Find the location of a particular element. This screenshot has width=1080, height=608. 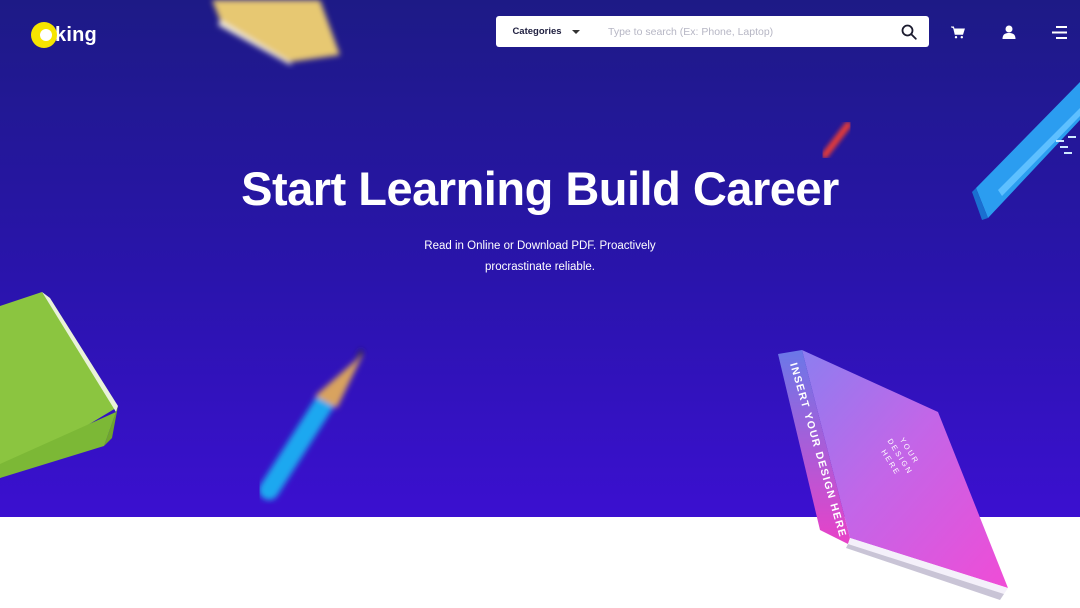

category-dropdown: Categories is located at coordinates (541, 31).